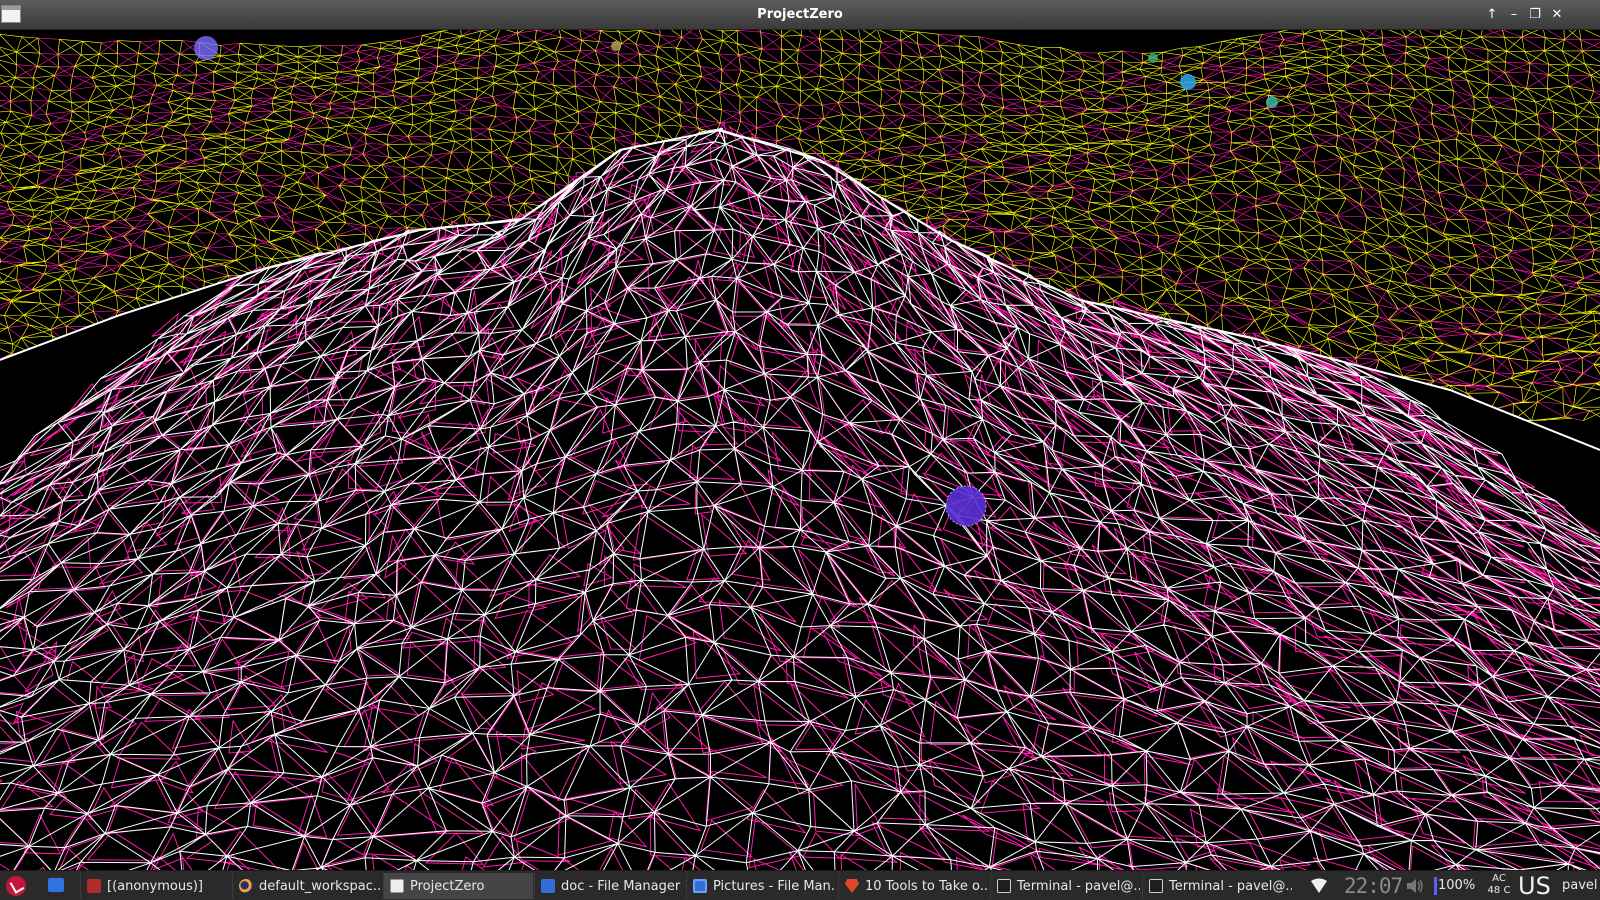 The image size is (1600, 900). I want to click on minimize-button: –, so click(1514, 15).